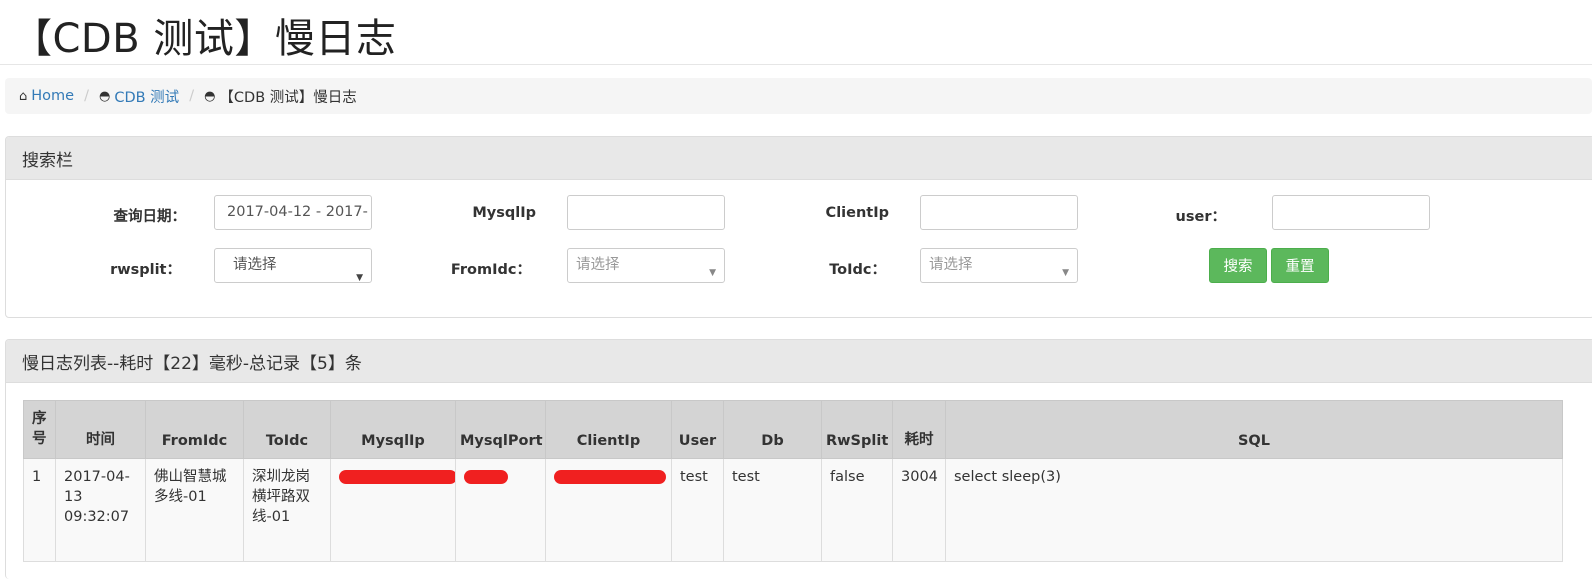  What do you see at coordinates (772, 429) in the screenshot?
I see `column-header-db: Db` at bounding box center [772, 429].